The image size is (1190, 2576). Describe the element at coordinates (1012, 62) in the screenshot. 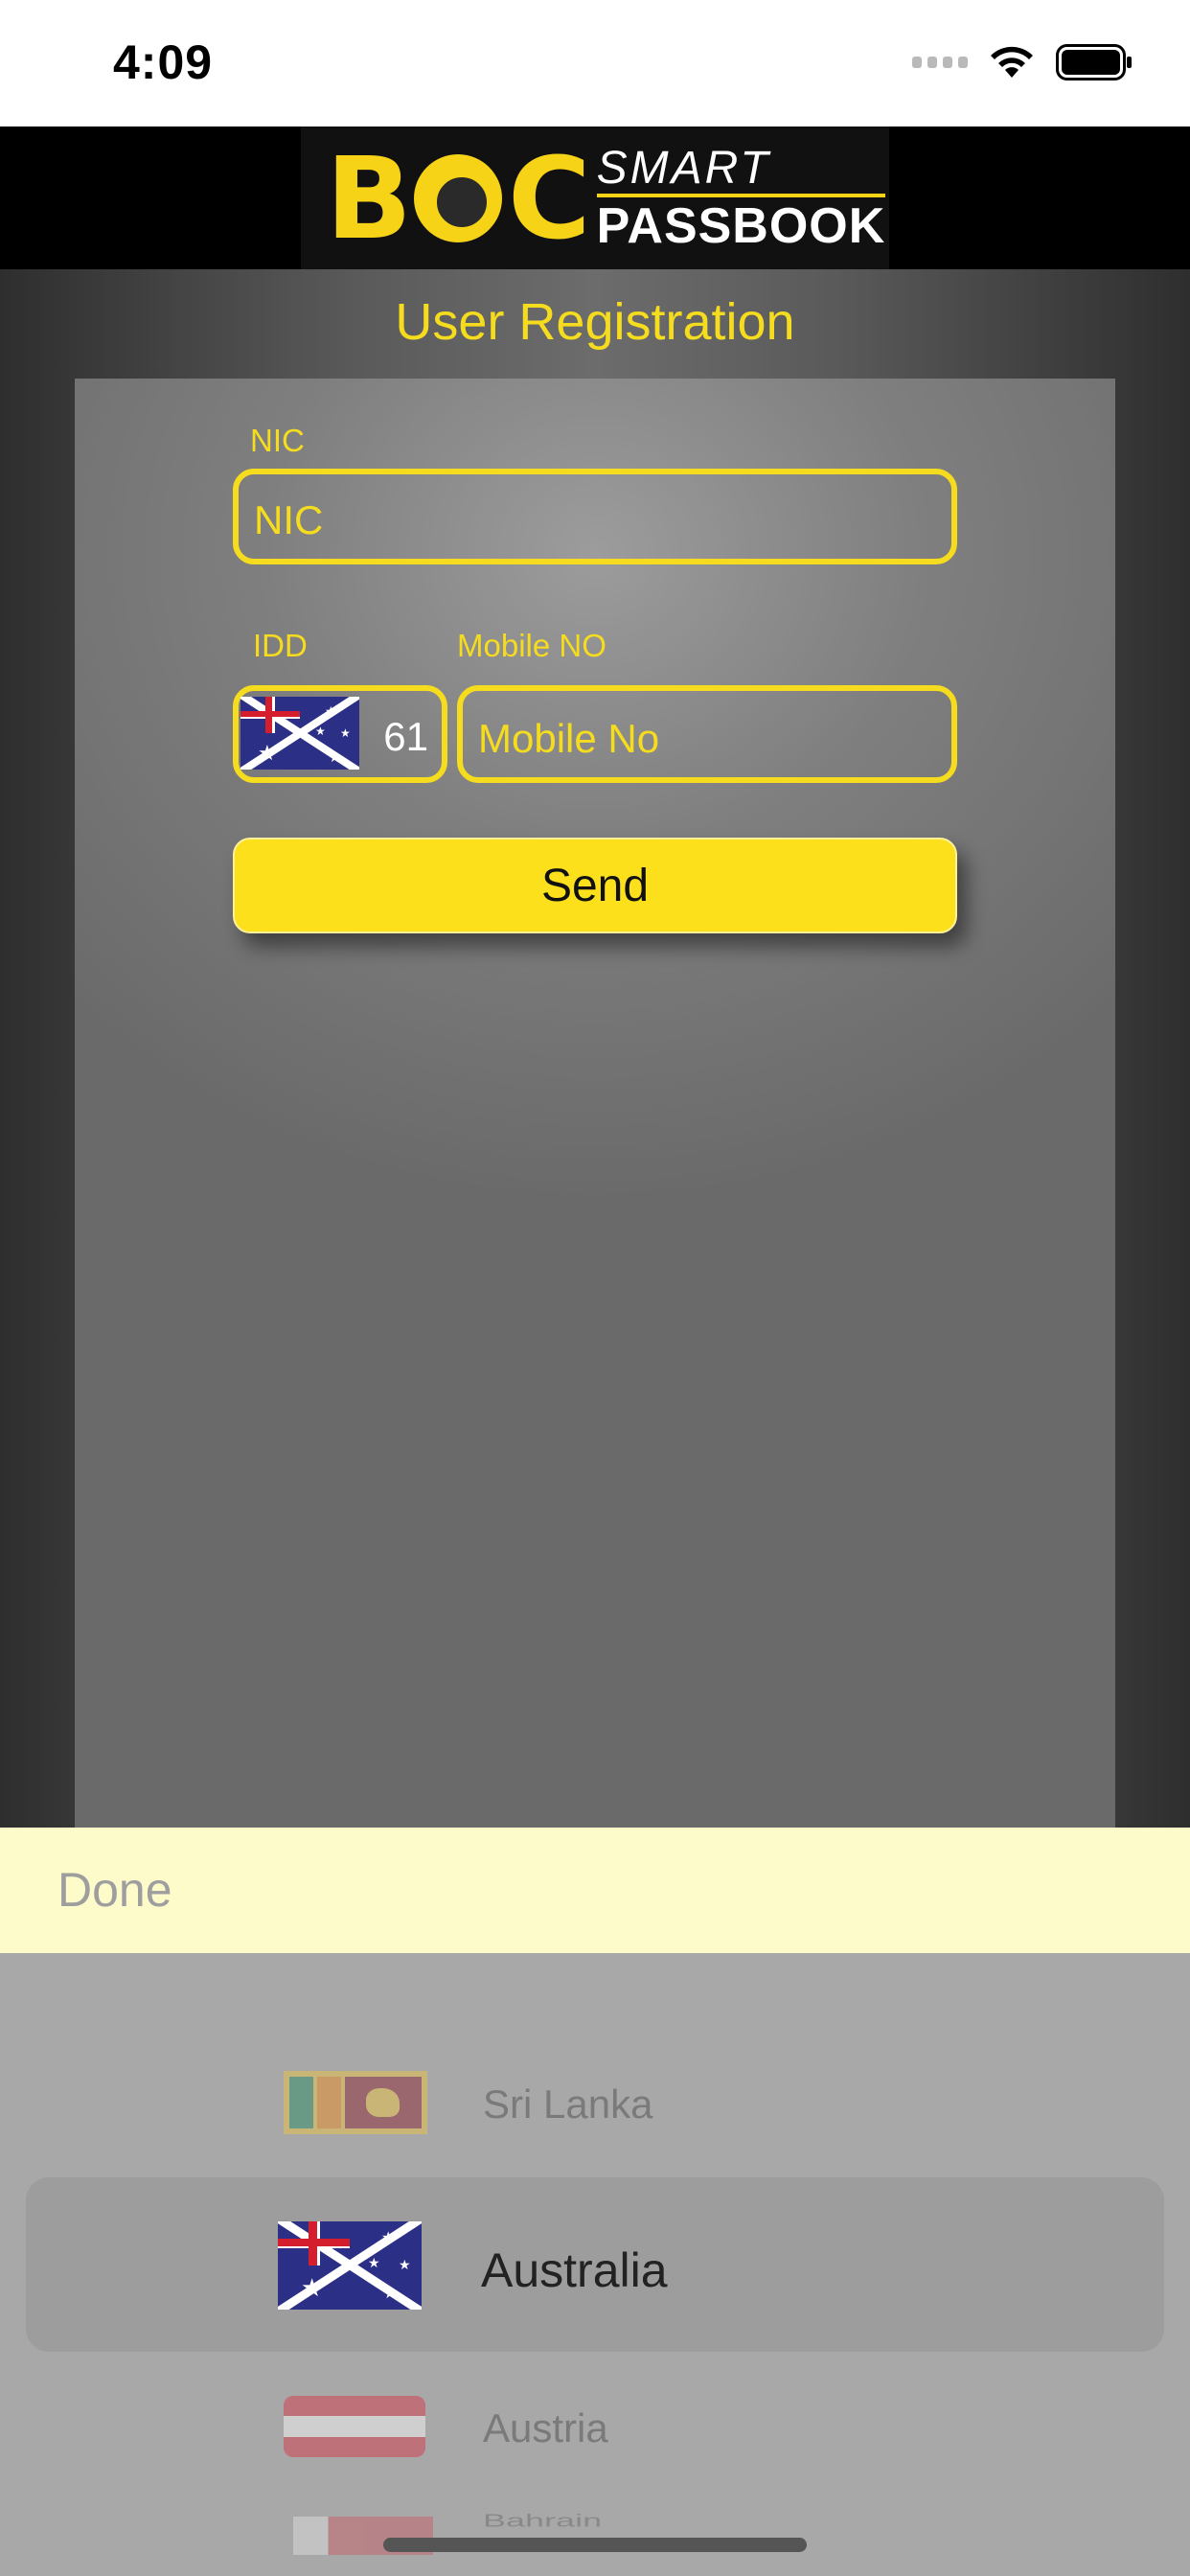

I see `wifi-icon` at that location.